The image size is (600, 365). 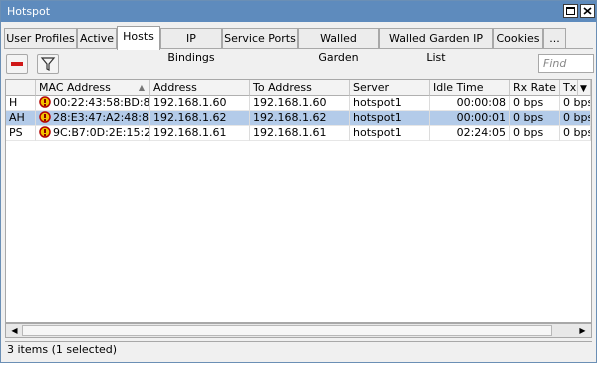 What do you see at coordinates (200, 133) in the screenshot?
I see `cell-address: 192.168.1.61` at bounding box center [200, 133].